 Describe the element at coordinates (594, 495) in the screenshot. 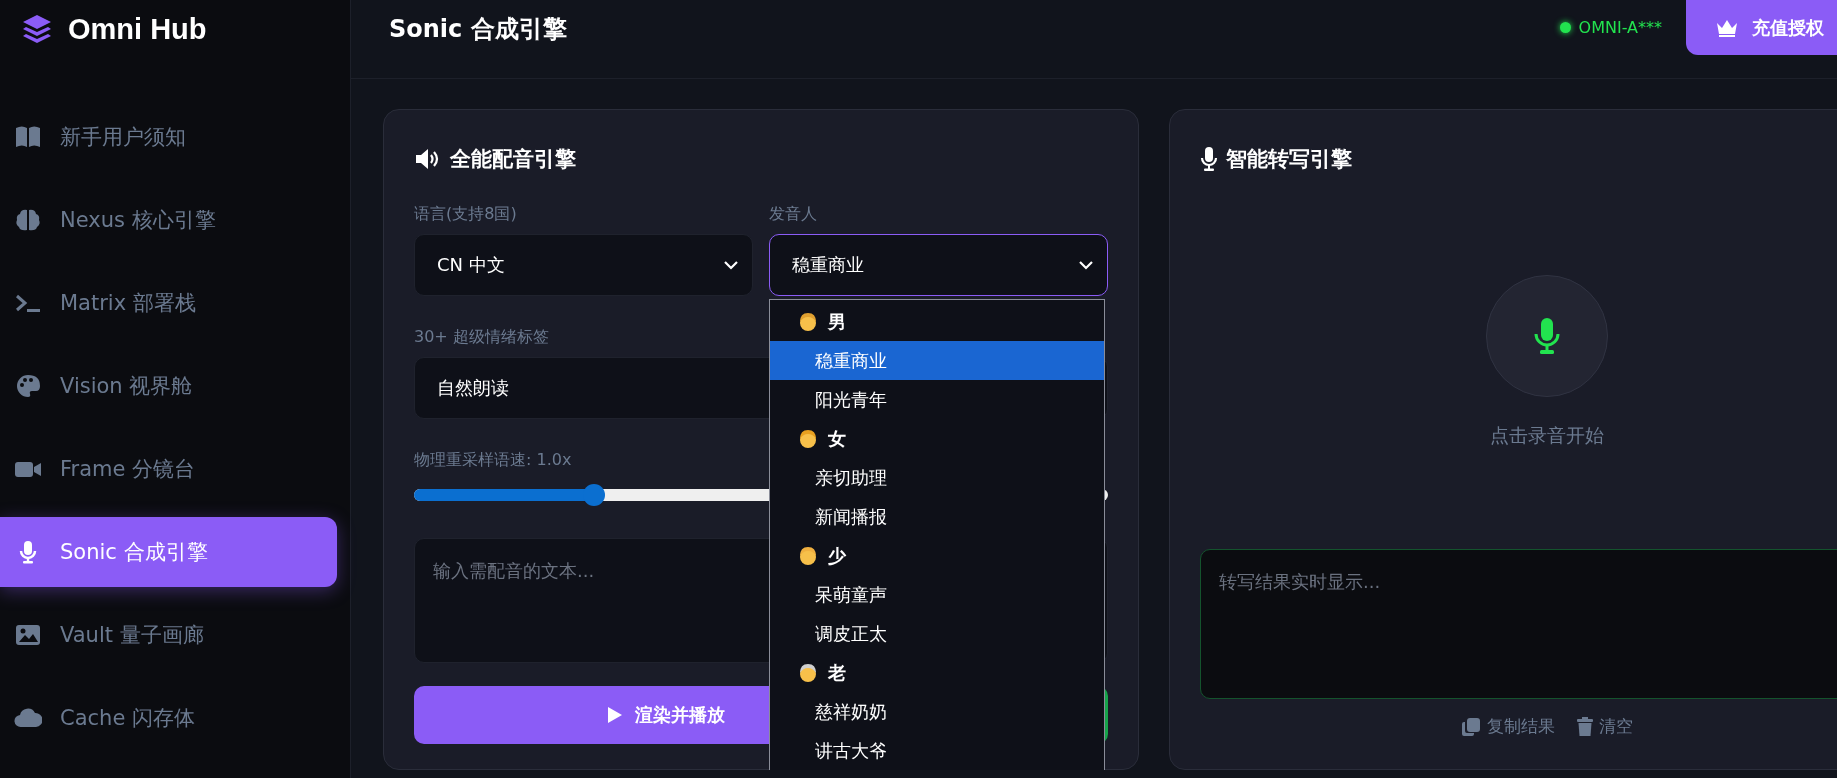

I see `slider-thumb` at that location.